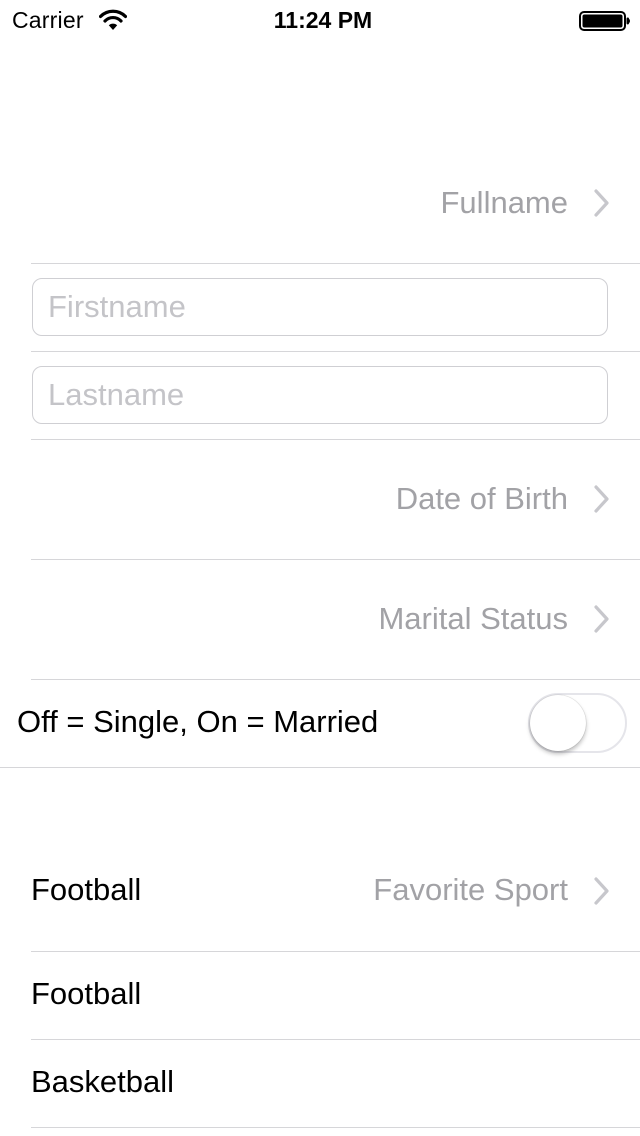  What do you see at coordinates (103, 1081) in the screenshot?
I see `sport-option-label: Basketball` at bounding box center [103, 1081].